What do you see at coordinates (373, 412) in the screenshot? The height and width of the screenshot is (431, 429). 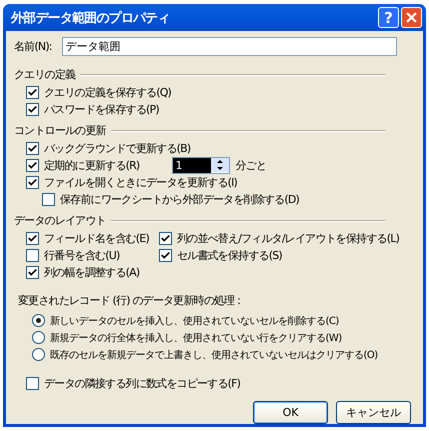 I see `dialog-button: キャンセル` at bounding box center [373, 412].